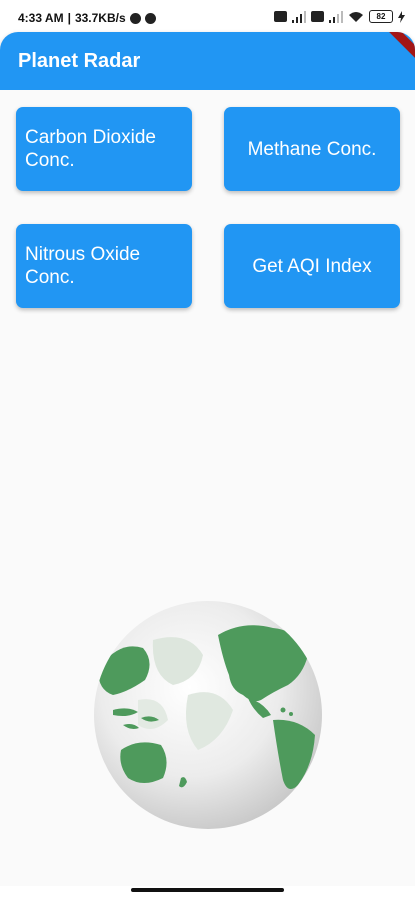 This screenshot has height=900, width=415. I want to click on battery-level: 82, so click(381, 16).